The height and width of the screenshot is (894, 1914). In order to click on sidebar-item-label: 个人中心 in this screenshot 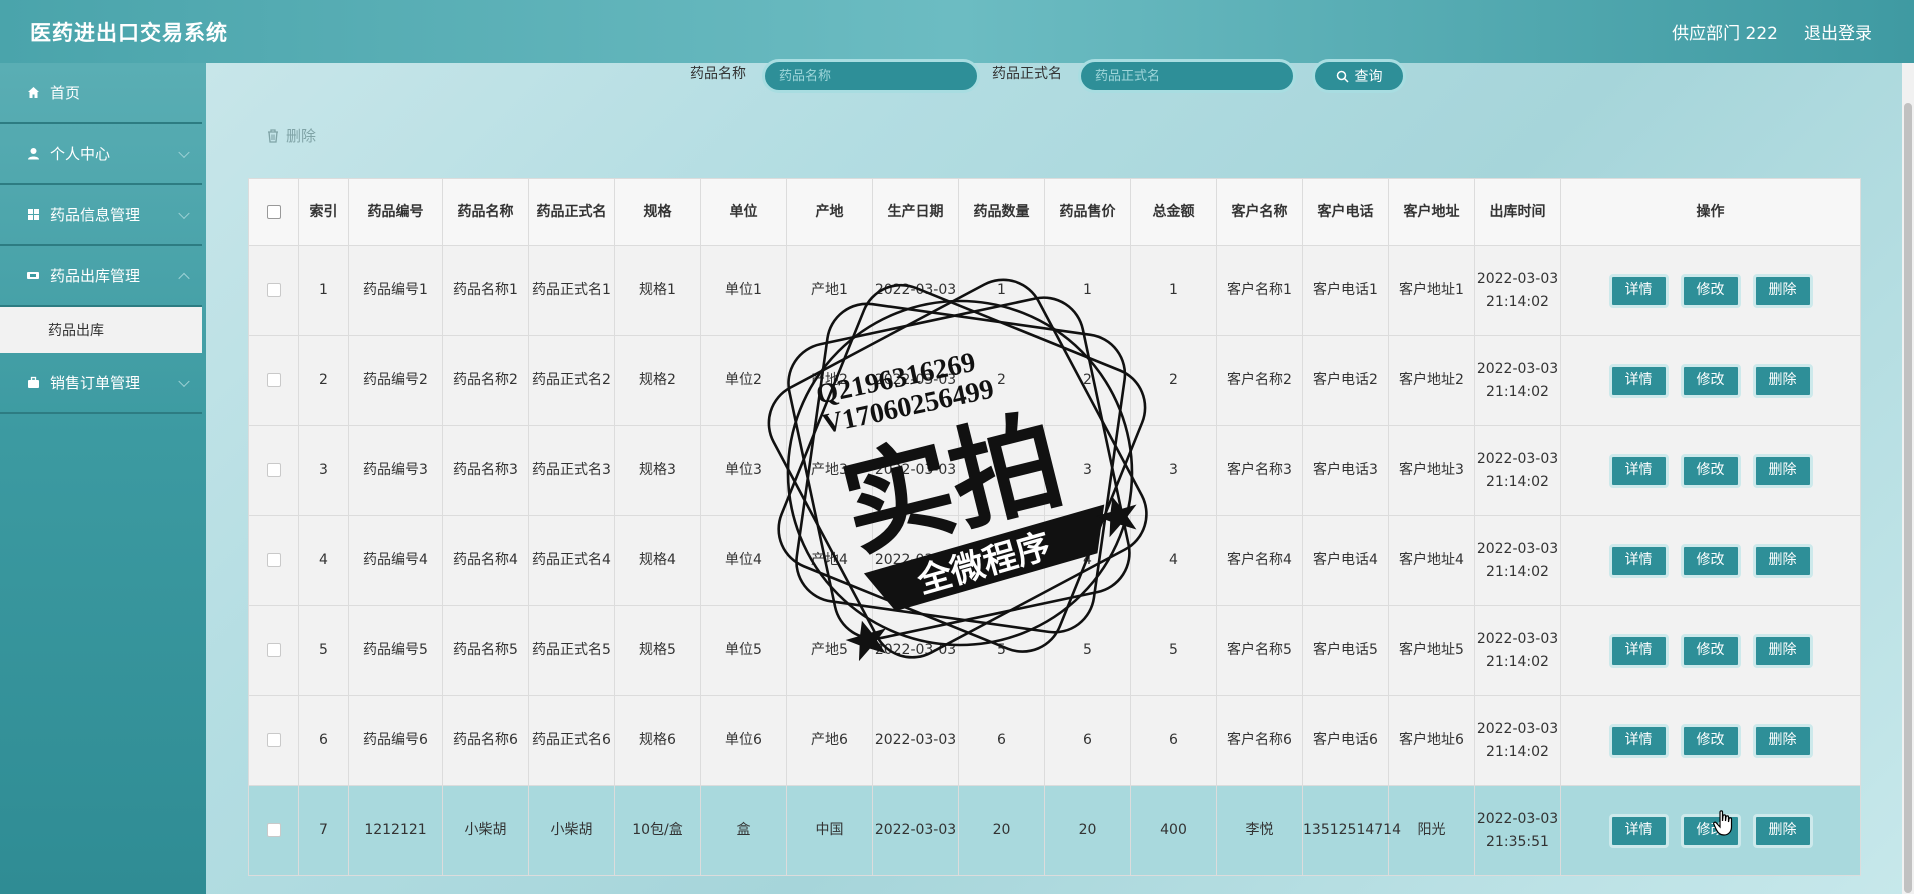, I will do `click(80, 154)`.